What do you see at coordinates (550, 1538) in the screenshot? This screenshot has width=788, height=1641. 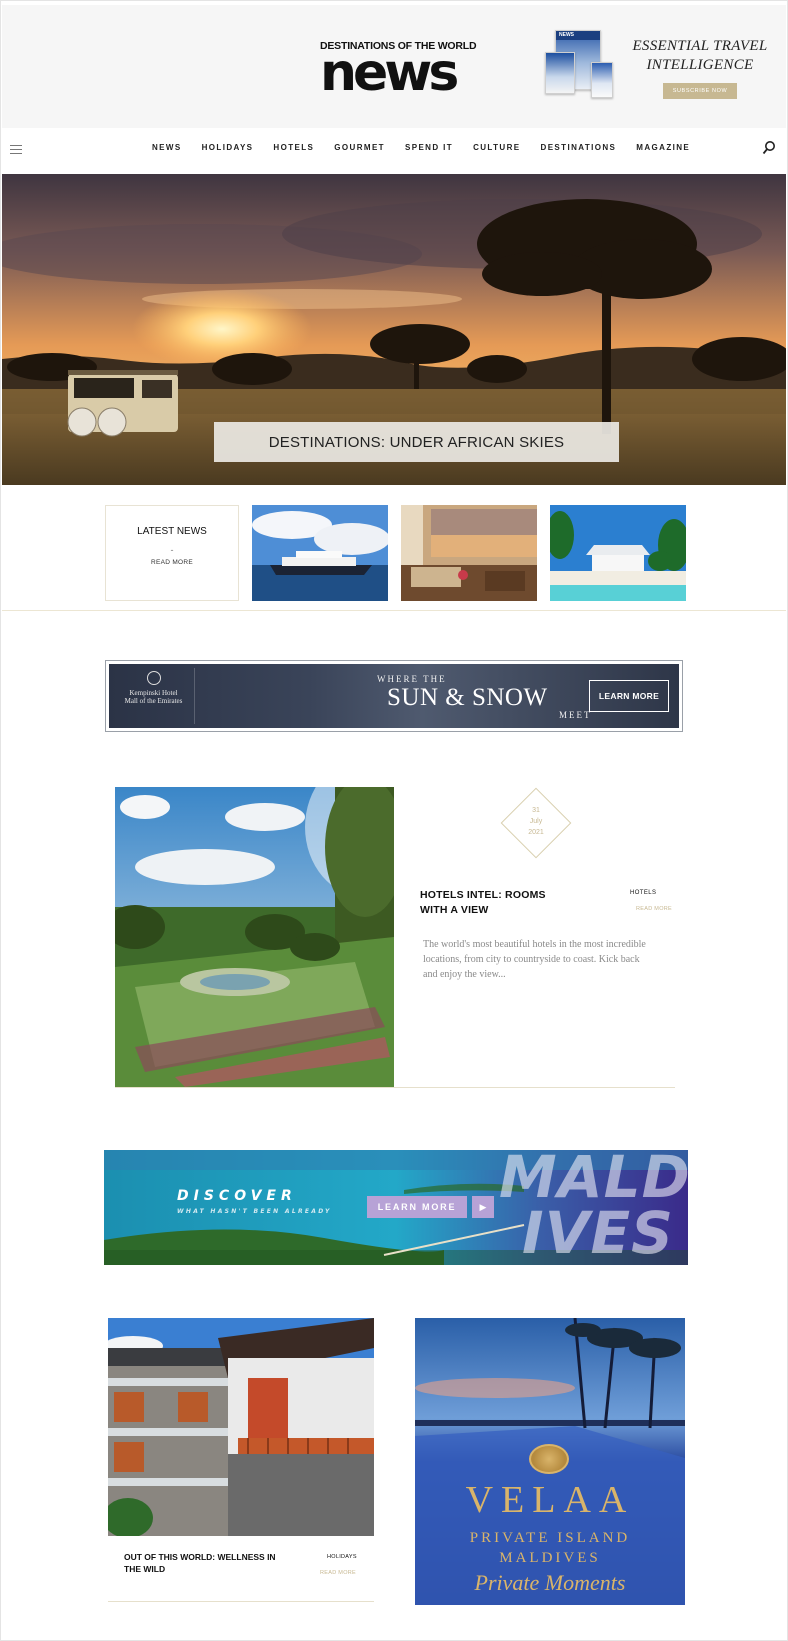 I see `velaa-line-1: PRIVATE ISLAND` at bounding box center [550, 1538].